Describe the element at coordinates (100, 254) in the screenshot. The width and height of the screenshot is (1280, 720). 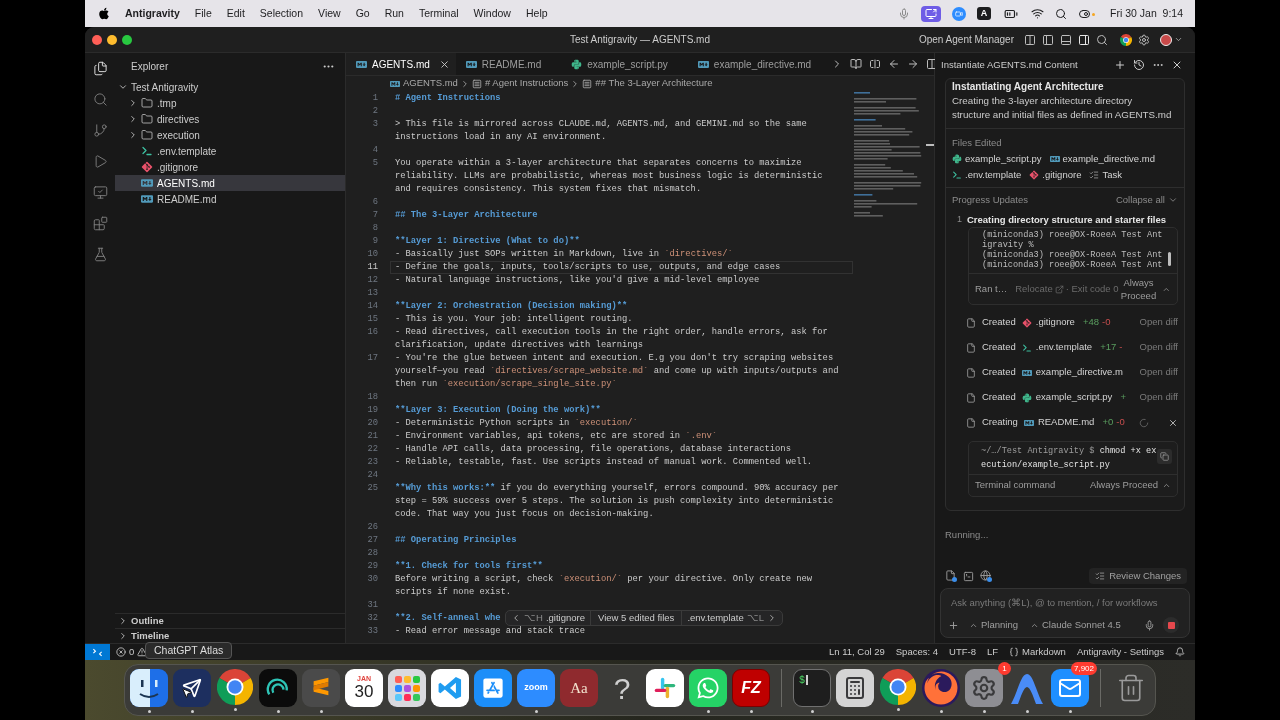
I see `flask-icon` at that location.